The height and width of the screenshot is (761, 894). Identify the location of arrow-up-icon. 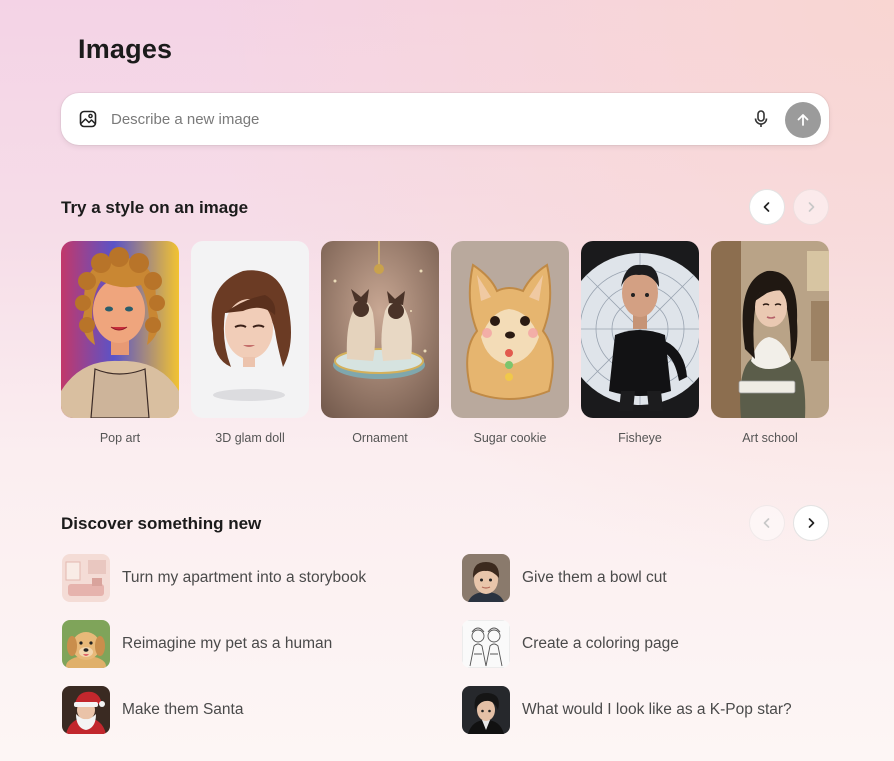
(803, 120).